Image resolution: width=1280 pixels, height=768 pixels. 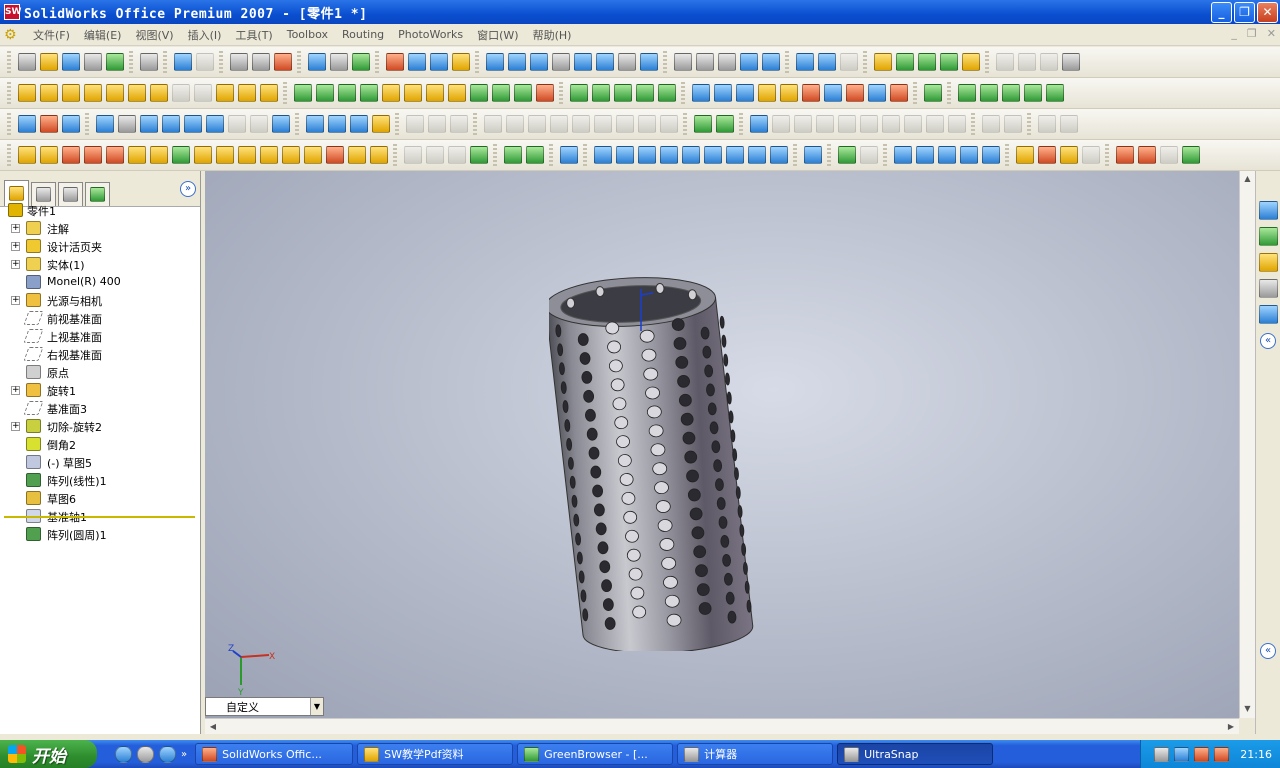 What do you see at coordinates (813, 155) in the screenshot?
I see `normal-to-icon` at bounding box center [813, 155].